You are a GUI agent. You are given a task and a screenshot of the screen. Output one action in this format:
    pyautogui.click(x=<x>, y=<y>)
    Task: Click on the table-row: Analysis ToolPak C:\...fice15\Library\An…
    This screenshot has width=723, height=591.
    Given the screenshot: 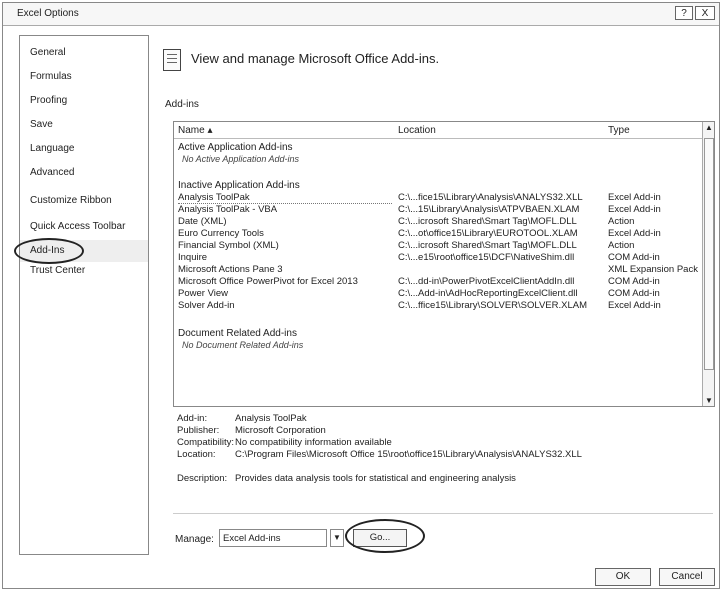 What is the action you would take?
    pyautogui.click(x=438, y=198)
    